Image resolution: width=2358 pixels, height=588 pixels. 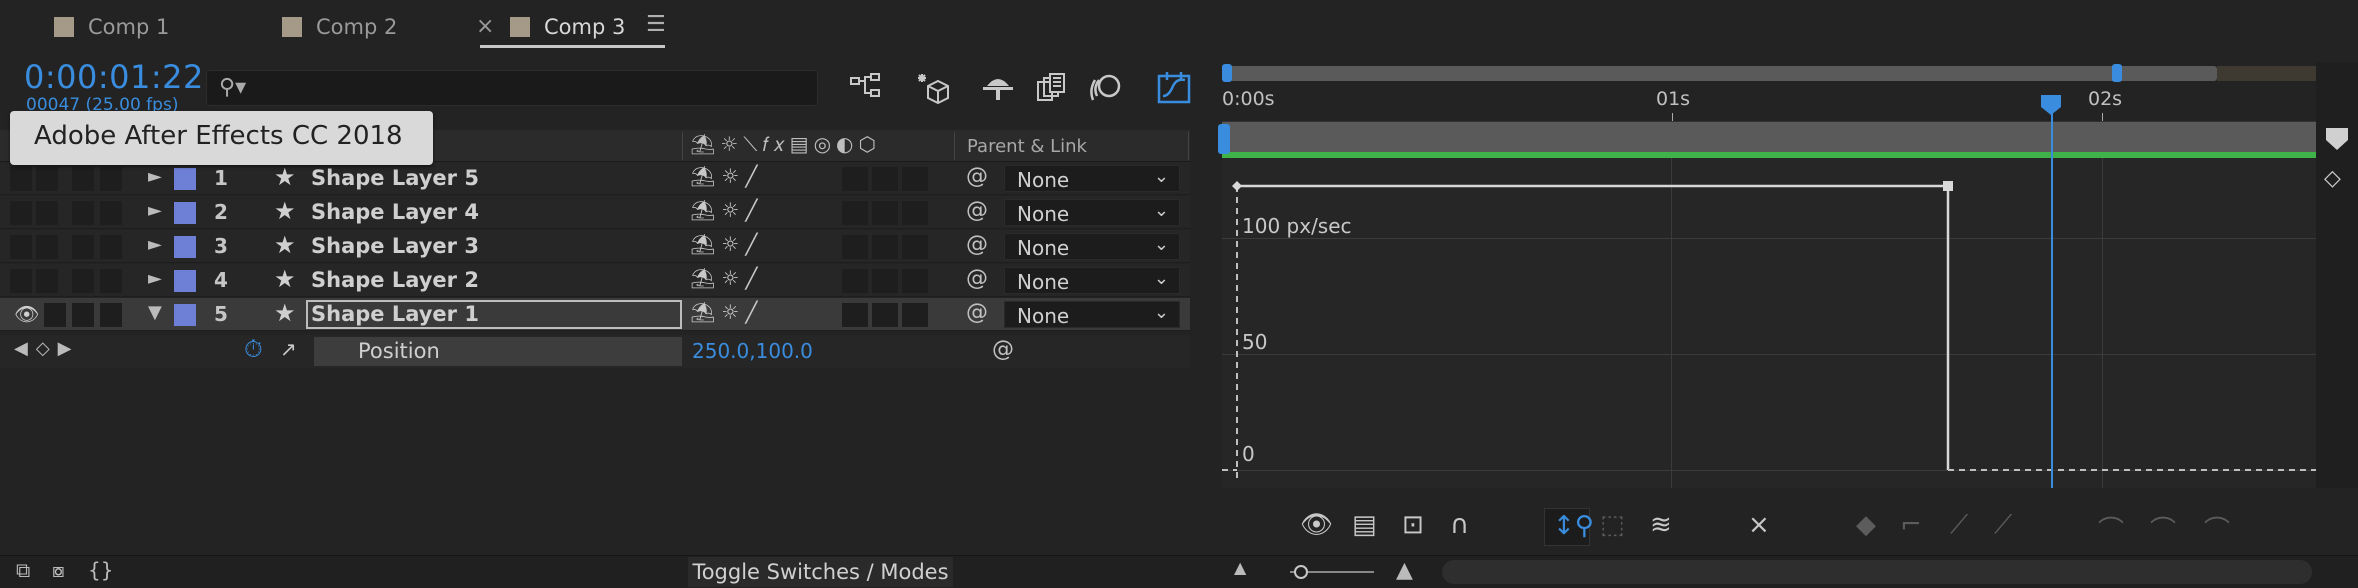 What do you see at coordinates (1569, 527) in the screenshot?
I see `auto-zoom-button: ↕⚲` at bounding box center [1569, 527].